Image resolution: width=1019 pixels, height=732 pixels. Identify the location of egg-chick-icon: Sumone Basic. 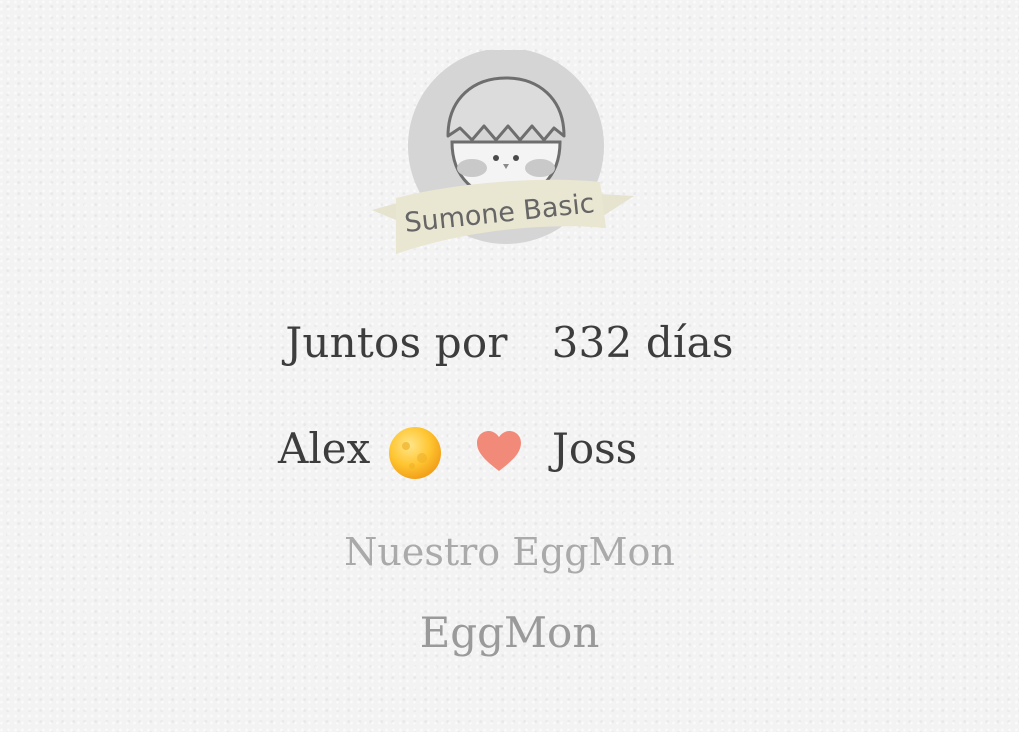
(503, 152).